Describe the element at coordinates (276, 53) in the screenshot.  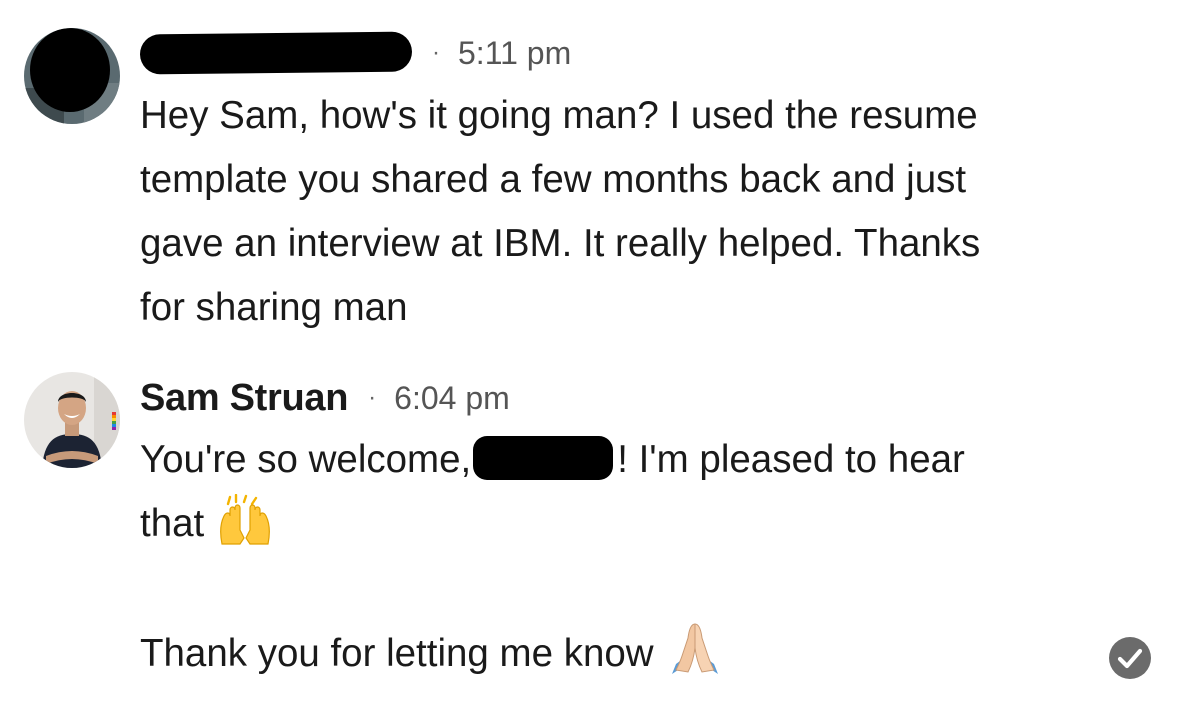
I see `redacted-sender-name` at that location.